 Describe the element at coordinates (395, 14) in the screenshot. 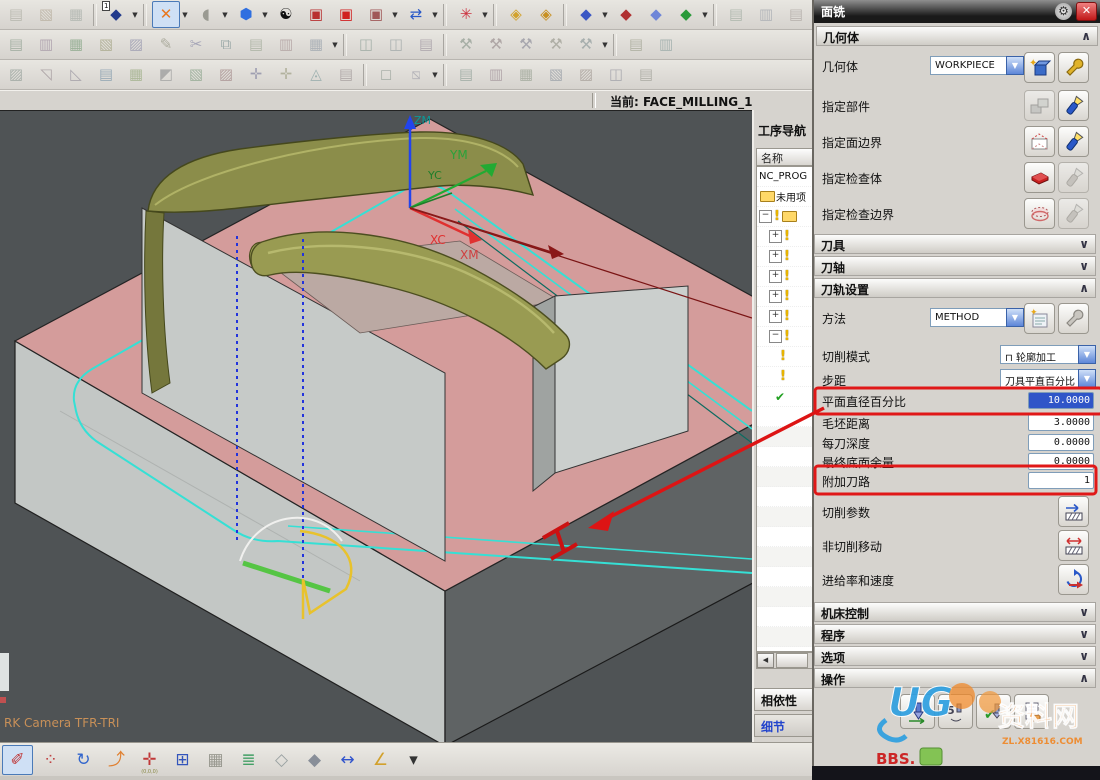

I see `show-check-cube-dropdown-arrow: ▼` at that location.